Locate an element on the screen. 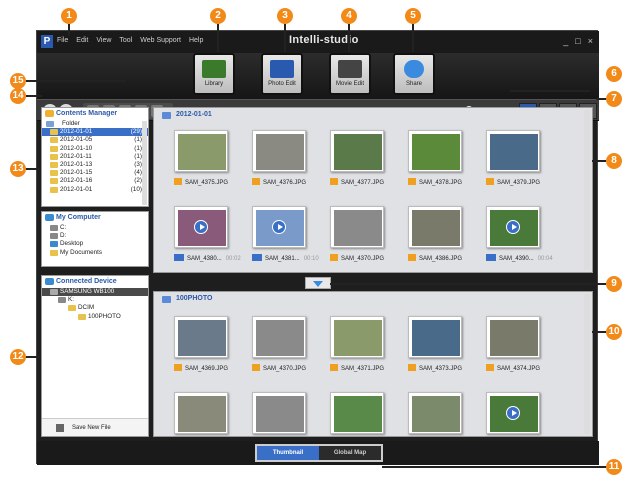 The width and height of the screenshot is (627, 481). callout-6: 6 is located at coordinates (614, 74).